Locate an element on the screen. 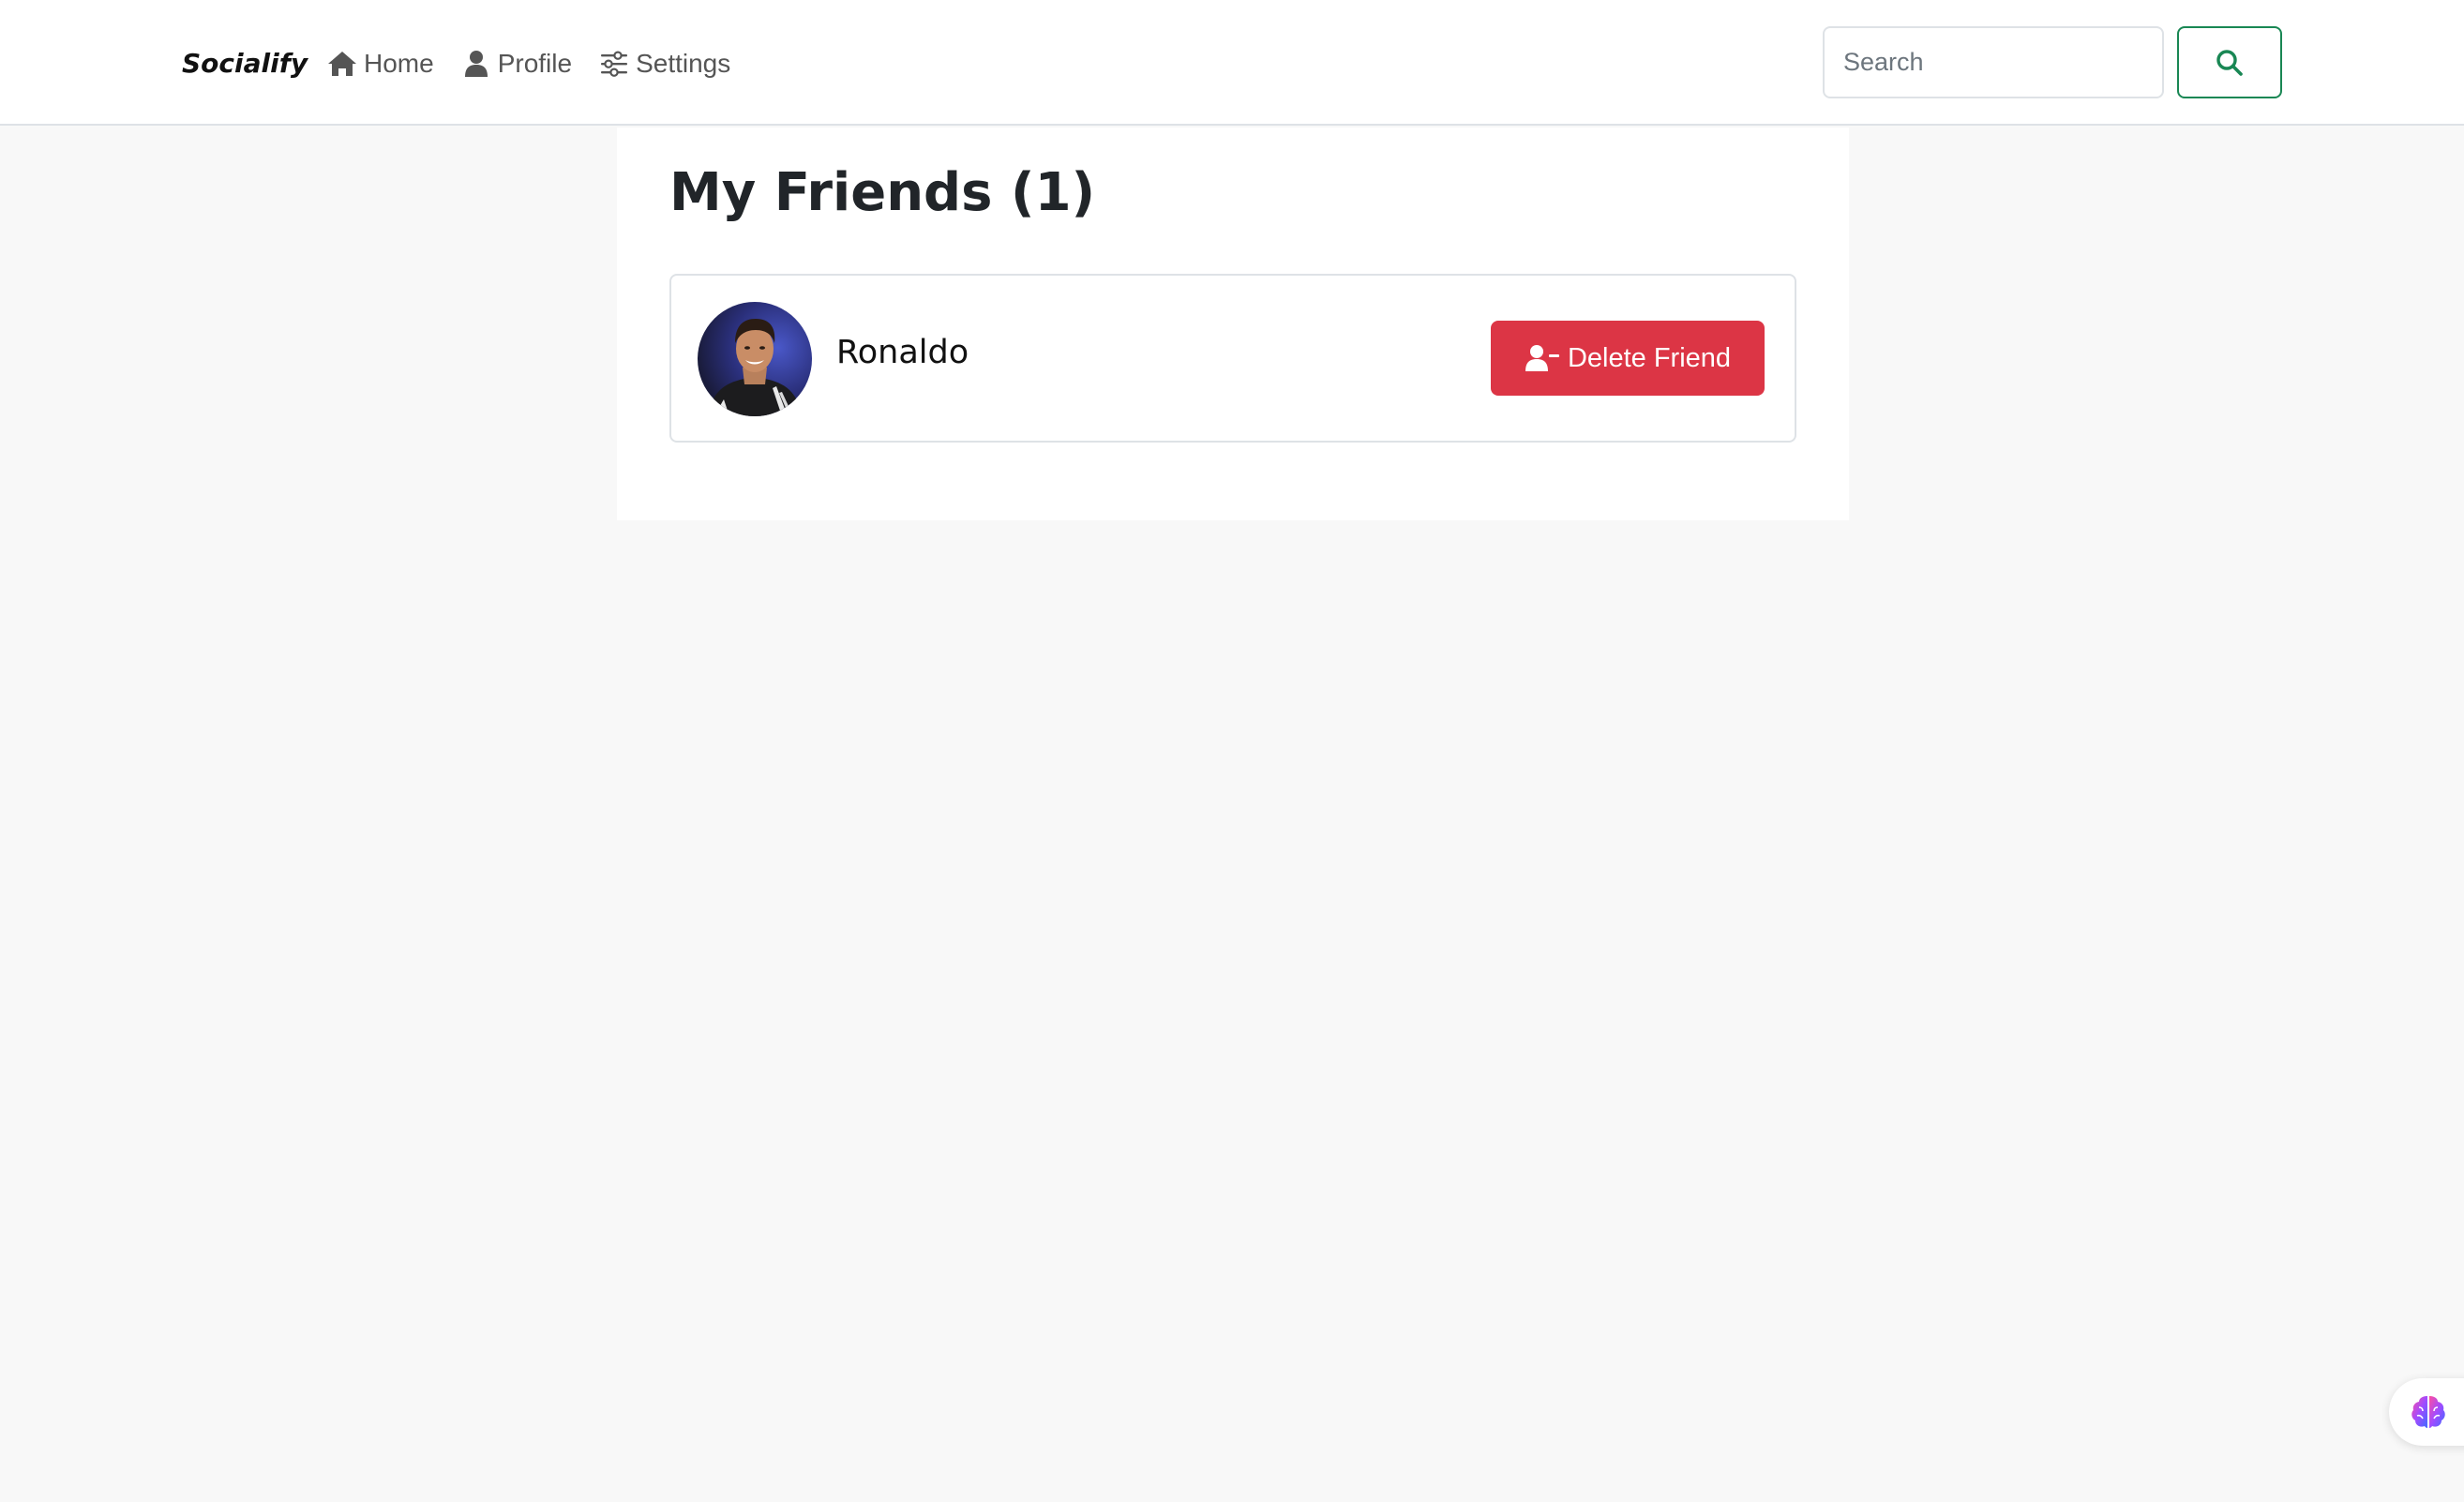 The width and height of the screenshot is (2464, 1502). search-button is located at coordinates (2229, 62).